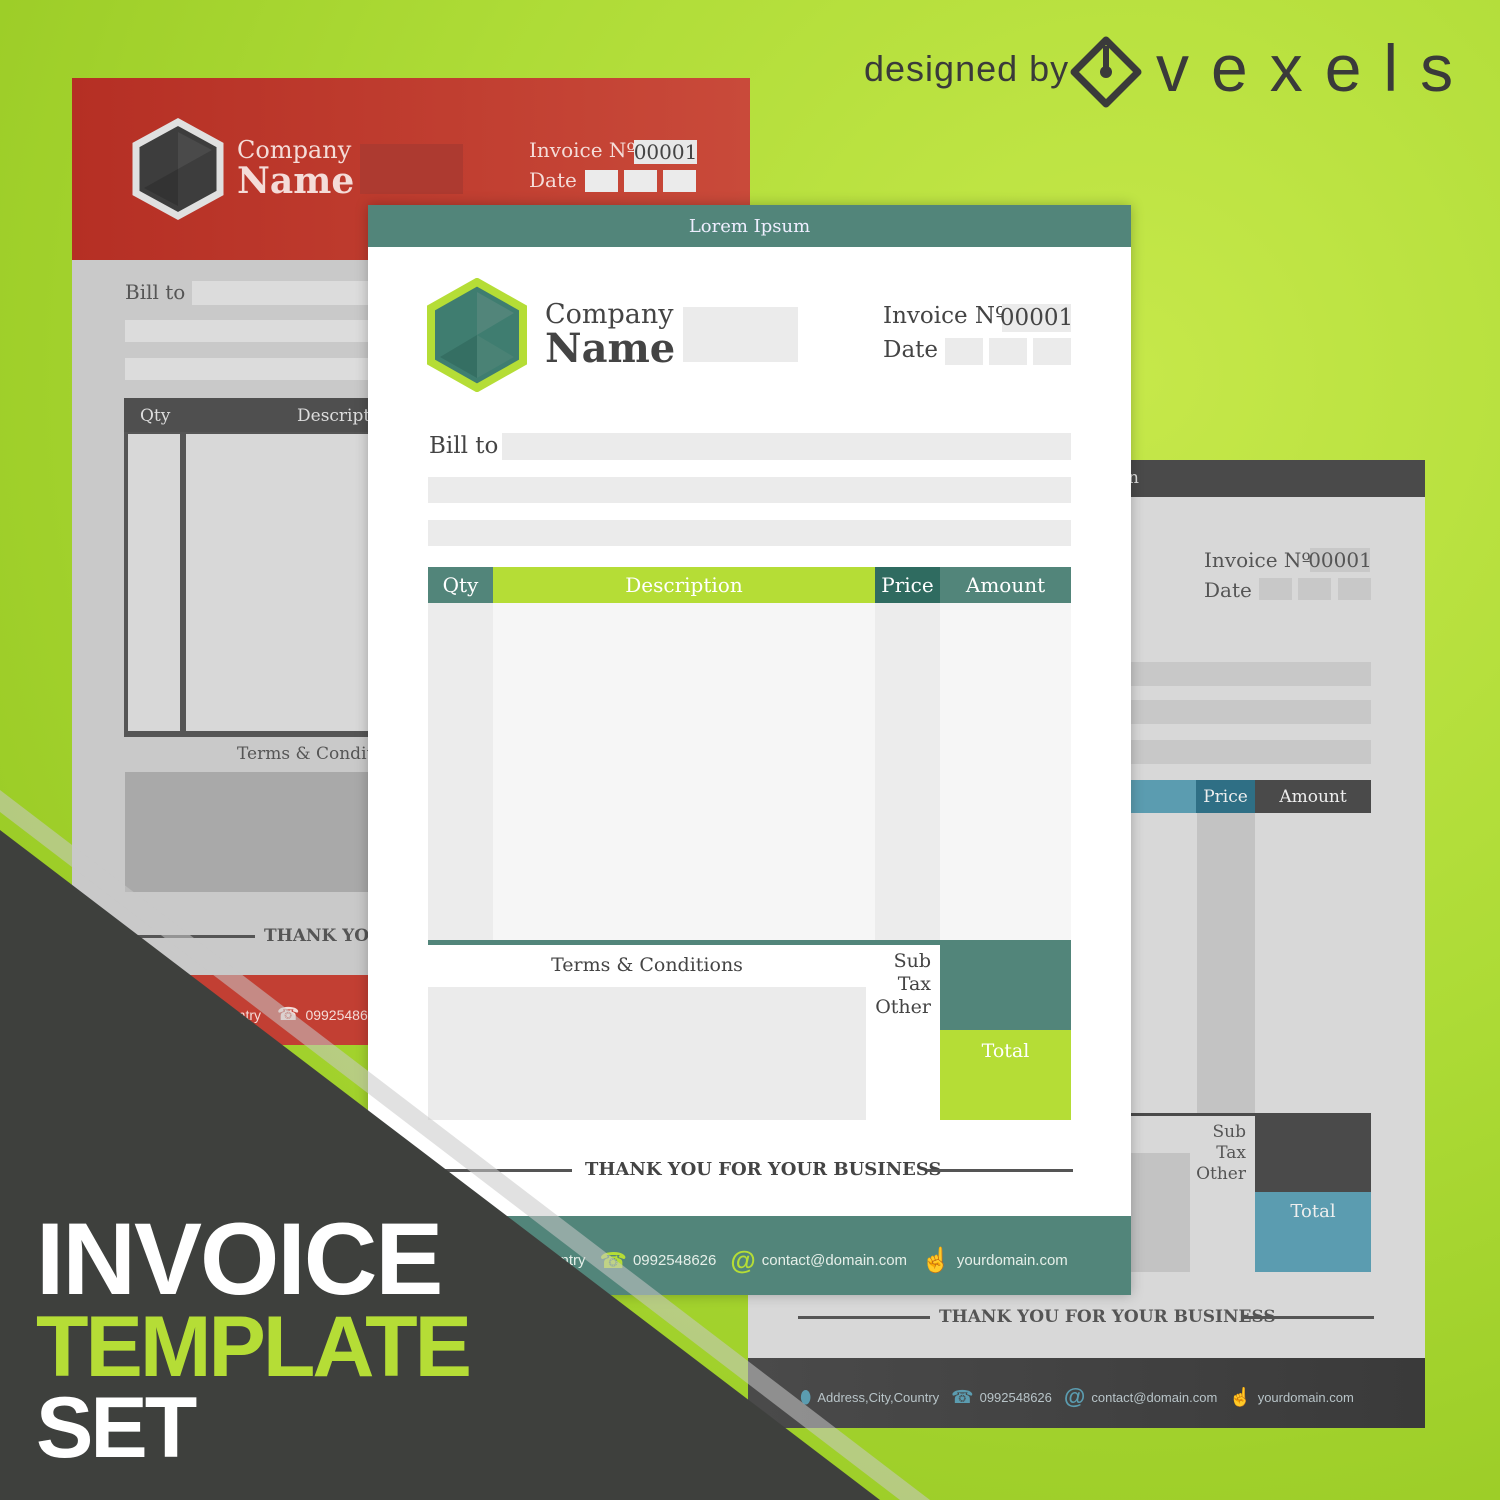 Image resolution: width=1500 pixels, height=1500 pixels. I want to click on title-set: SET, so click(116, 1428).